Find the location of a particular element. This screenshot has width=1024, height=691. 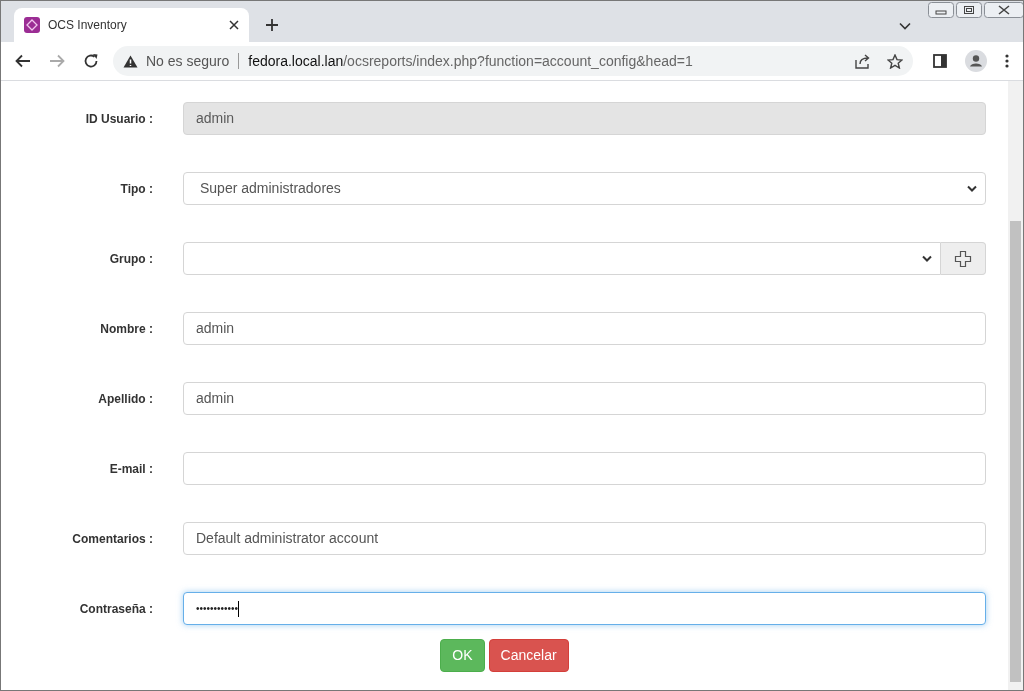

url-text: fedora.local.lan/ocsreports/index.php?function=account_config&head=1 is located at coordinates (470, 61).